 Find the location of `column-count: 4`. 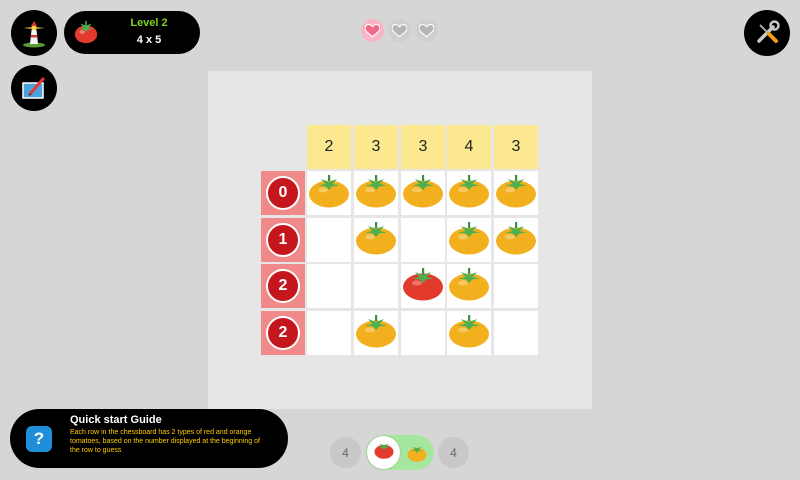

column-count: 4 is located at coordinates (469, 147).